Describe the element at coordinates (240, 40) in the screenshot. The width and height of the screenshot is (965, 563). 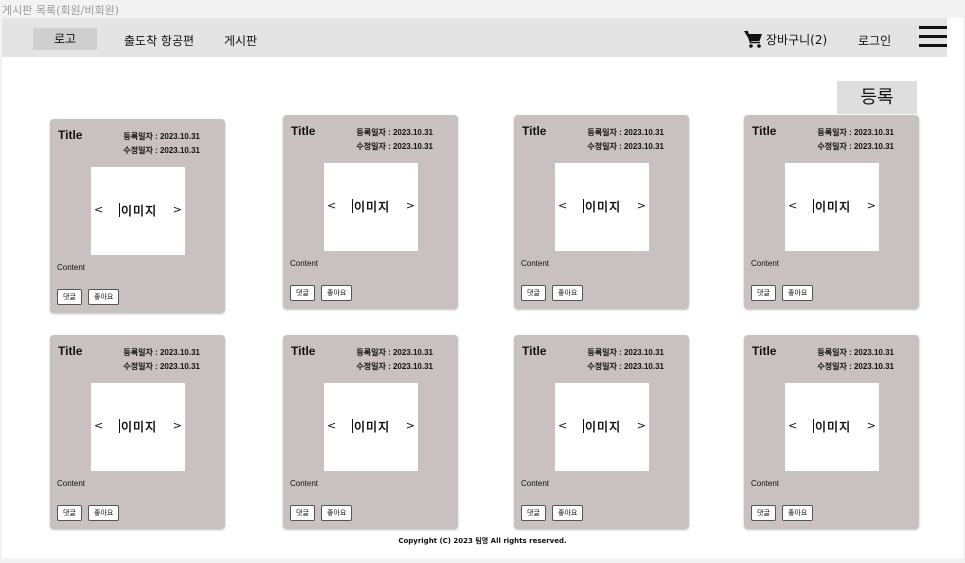
I see `nav-link-board: 게시판` at that location.